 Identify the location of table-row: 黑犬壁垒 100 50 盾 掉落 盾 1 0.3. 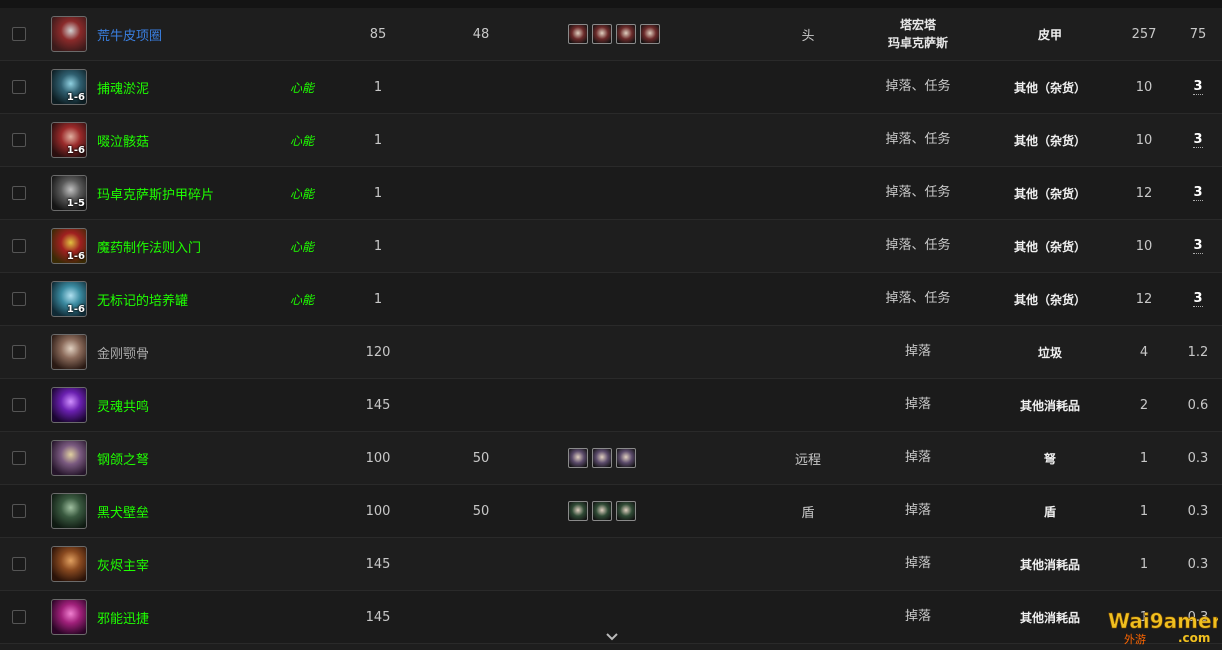
(611, 511).